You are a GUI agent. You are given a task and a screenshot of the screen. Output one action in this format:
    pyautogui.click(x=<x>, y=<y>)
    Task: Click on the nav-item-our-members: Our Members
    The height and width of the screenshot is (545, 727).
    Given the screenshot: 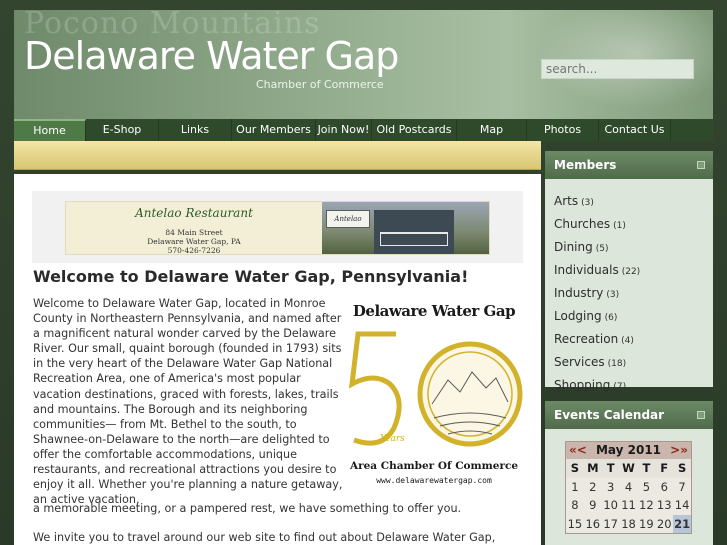 What is the action you would take?
    pyautogui.click(x=274, y=130)
    